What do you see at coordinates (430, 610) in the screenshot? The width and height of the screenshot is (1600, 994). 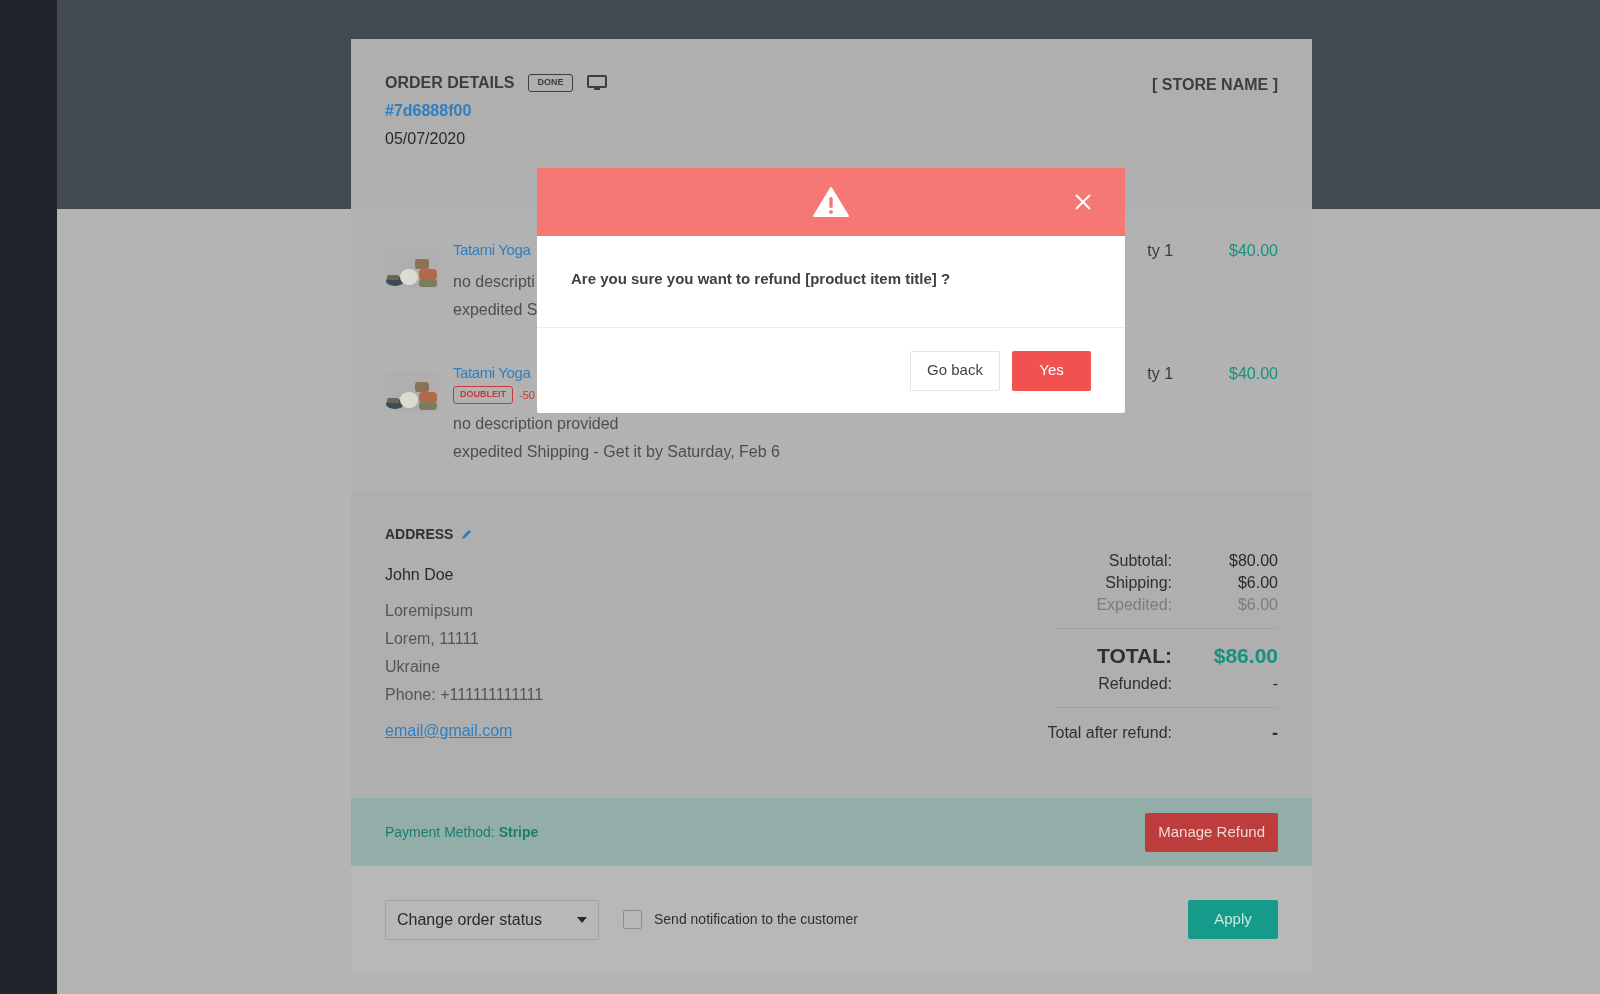 I see `address-line: Loremipsum` at bounding box center [430, 610].